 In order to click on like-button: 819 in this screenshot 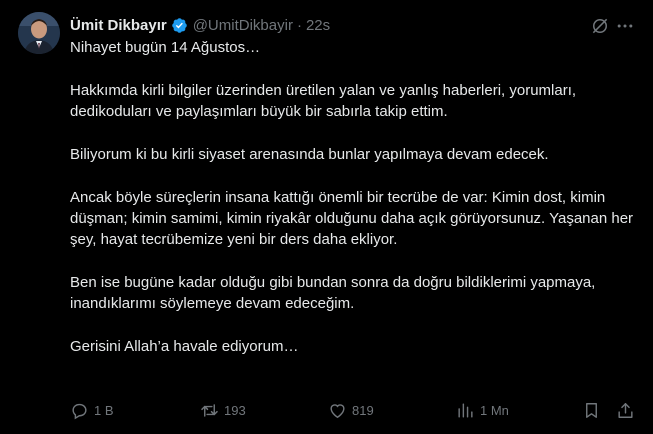, I will do `click(351, 410)`.